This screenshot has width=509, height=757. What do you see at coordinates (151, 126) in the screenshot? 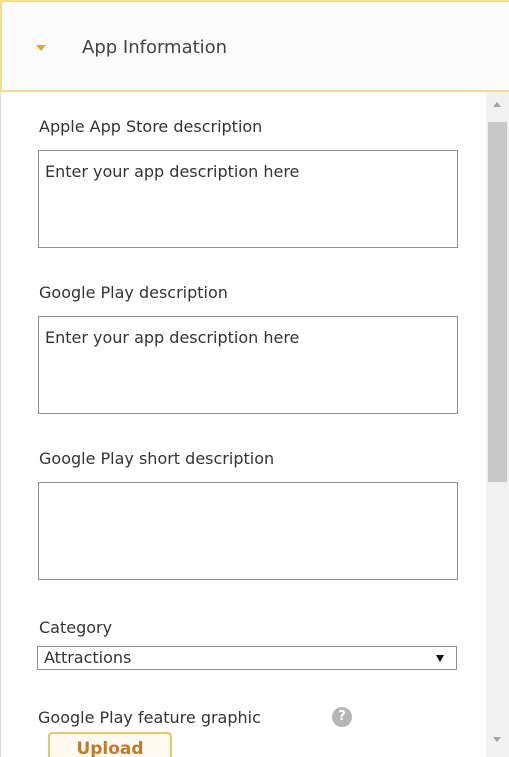
I see `apple-description-label: Apple App Store description` at bounding box center [151, 126].